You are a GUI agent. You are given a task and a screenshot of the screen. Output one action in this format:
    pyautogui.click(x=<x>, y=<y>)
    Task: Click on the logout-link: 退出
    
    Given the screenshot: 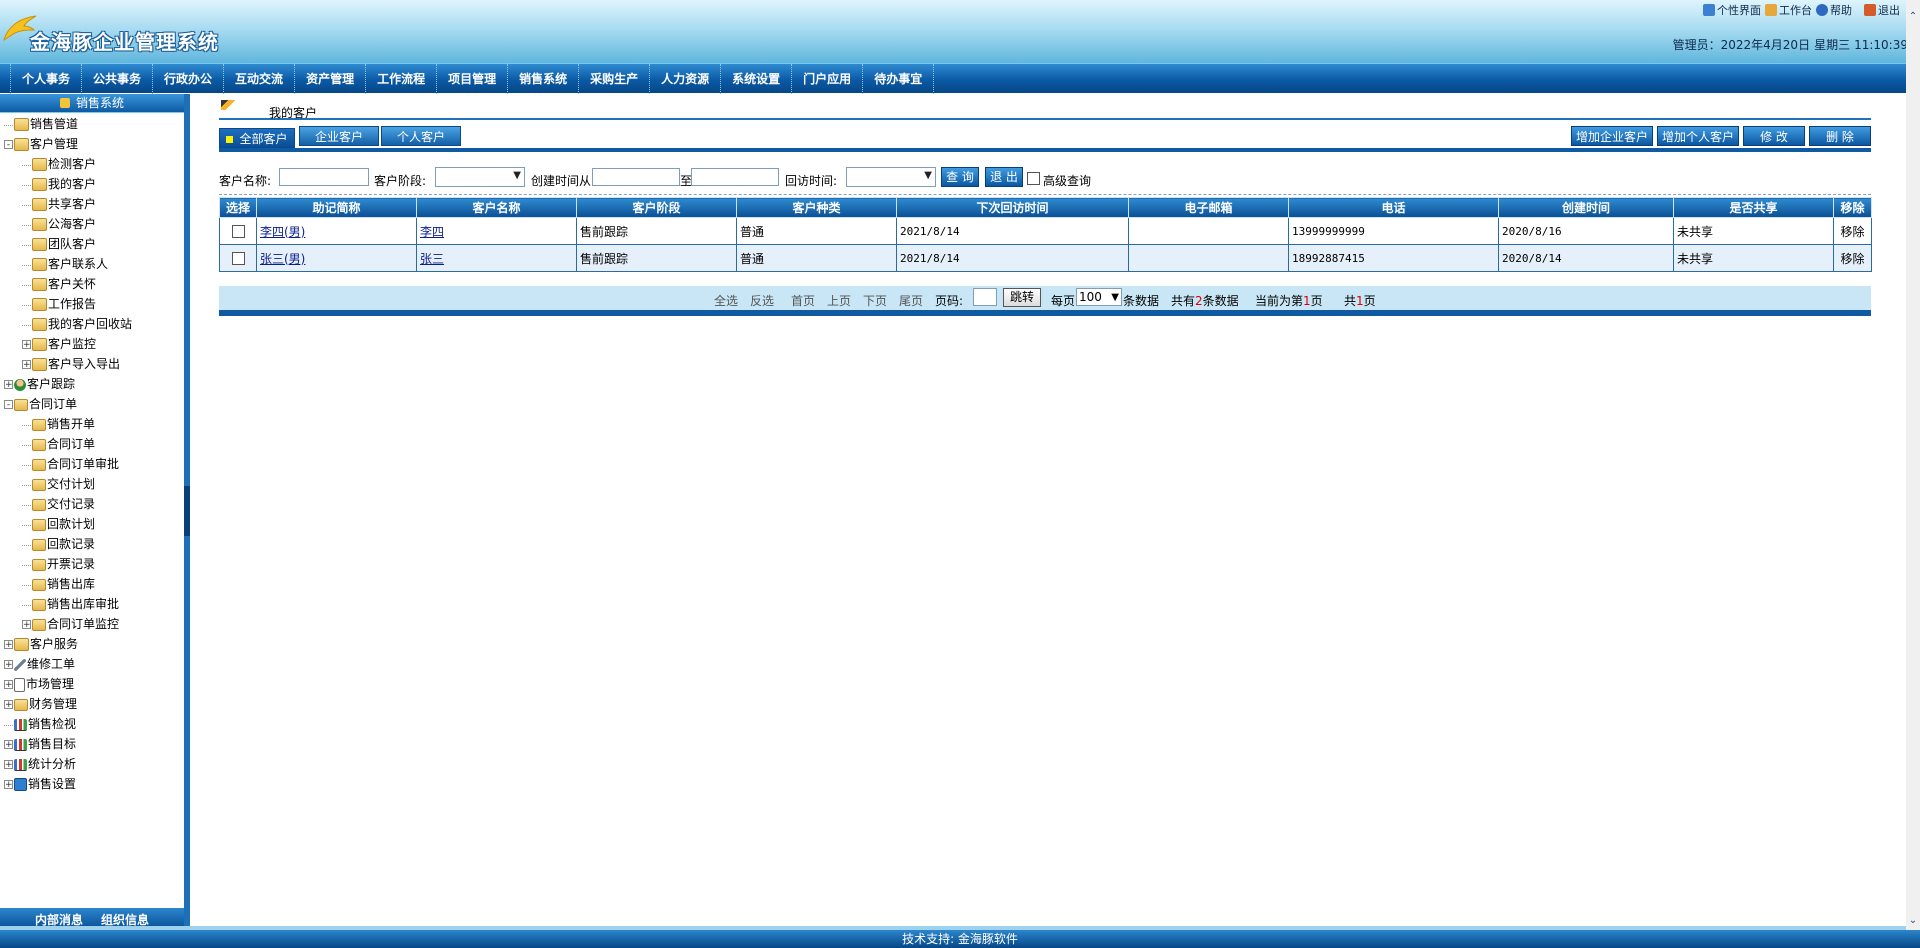 What is the action you would take?
    pyautogui.click(x=1882, y=10)
    